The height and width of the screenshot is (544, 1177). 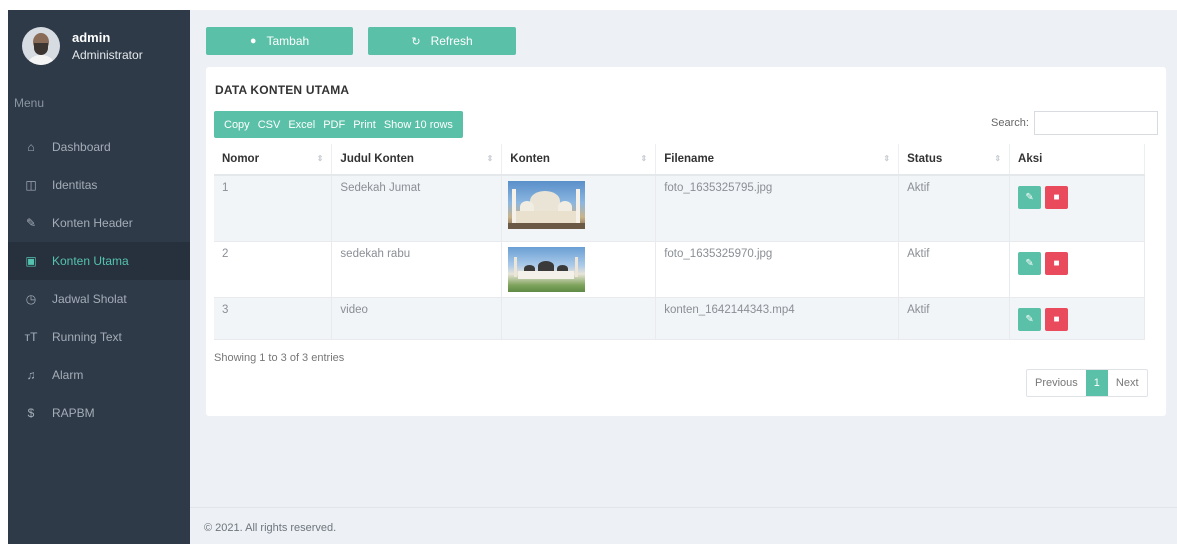 What do you see at coordinates (270, 528) in the screenshot?
I see `footer-text: © 2021. All rights reserved.` at bounding box center [270, 528].